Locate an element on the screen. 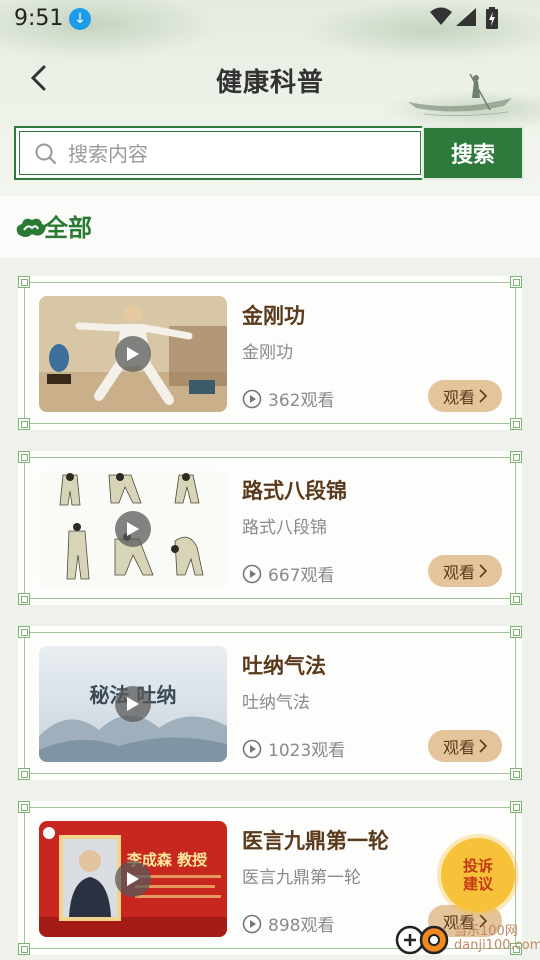  video-card: 路式八段锦 路式八段锦 667观看 观看 is located at coordinates (270, 528).